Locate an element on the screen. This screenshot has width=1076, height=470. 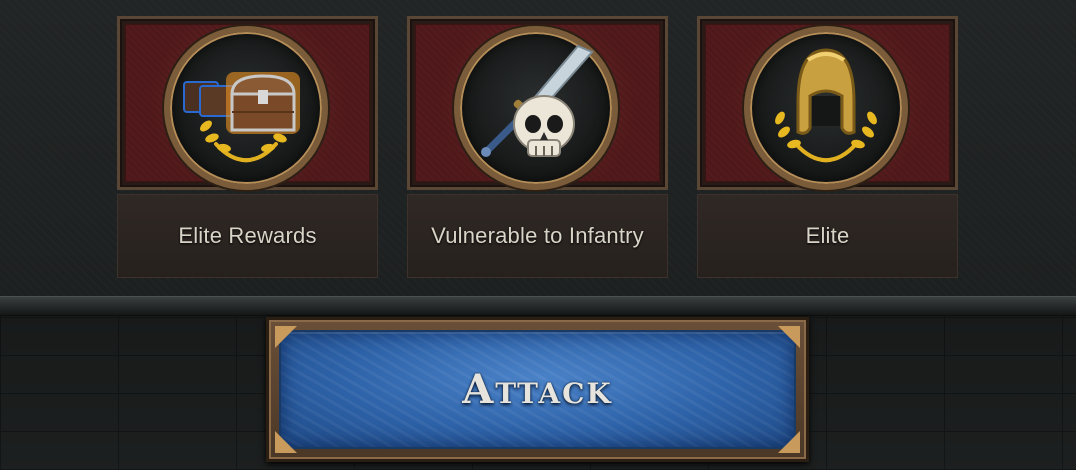
trait-label-box: Elite Rewards is located at coordinates (247, 236).